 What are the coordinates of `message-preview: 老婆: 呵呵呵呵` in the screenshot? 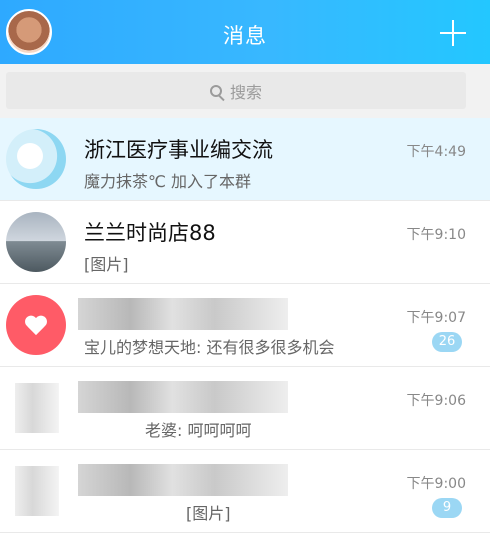 It's located at (198, 430).